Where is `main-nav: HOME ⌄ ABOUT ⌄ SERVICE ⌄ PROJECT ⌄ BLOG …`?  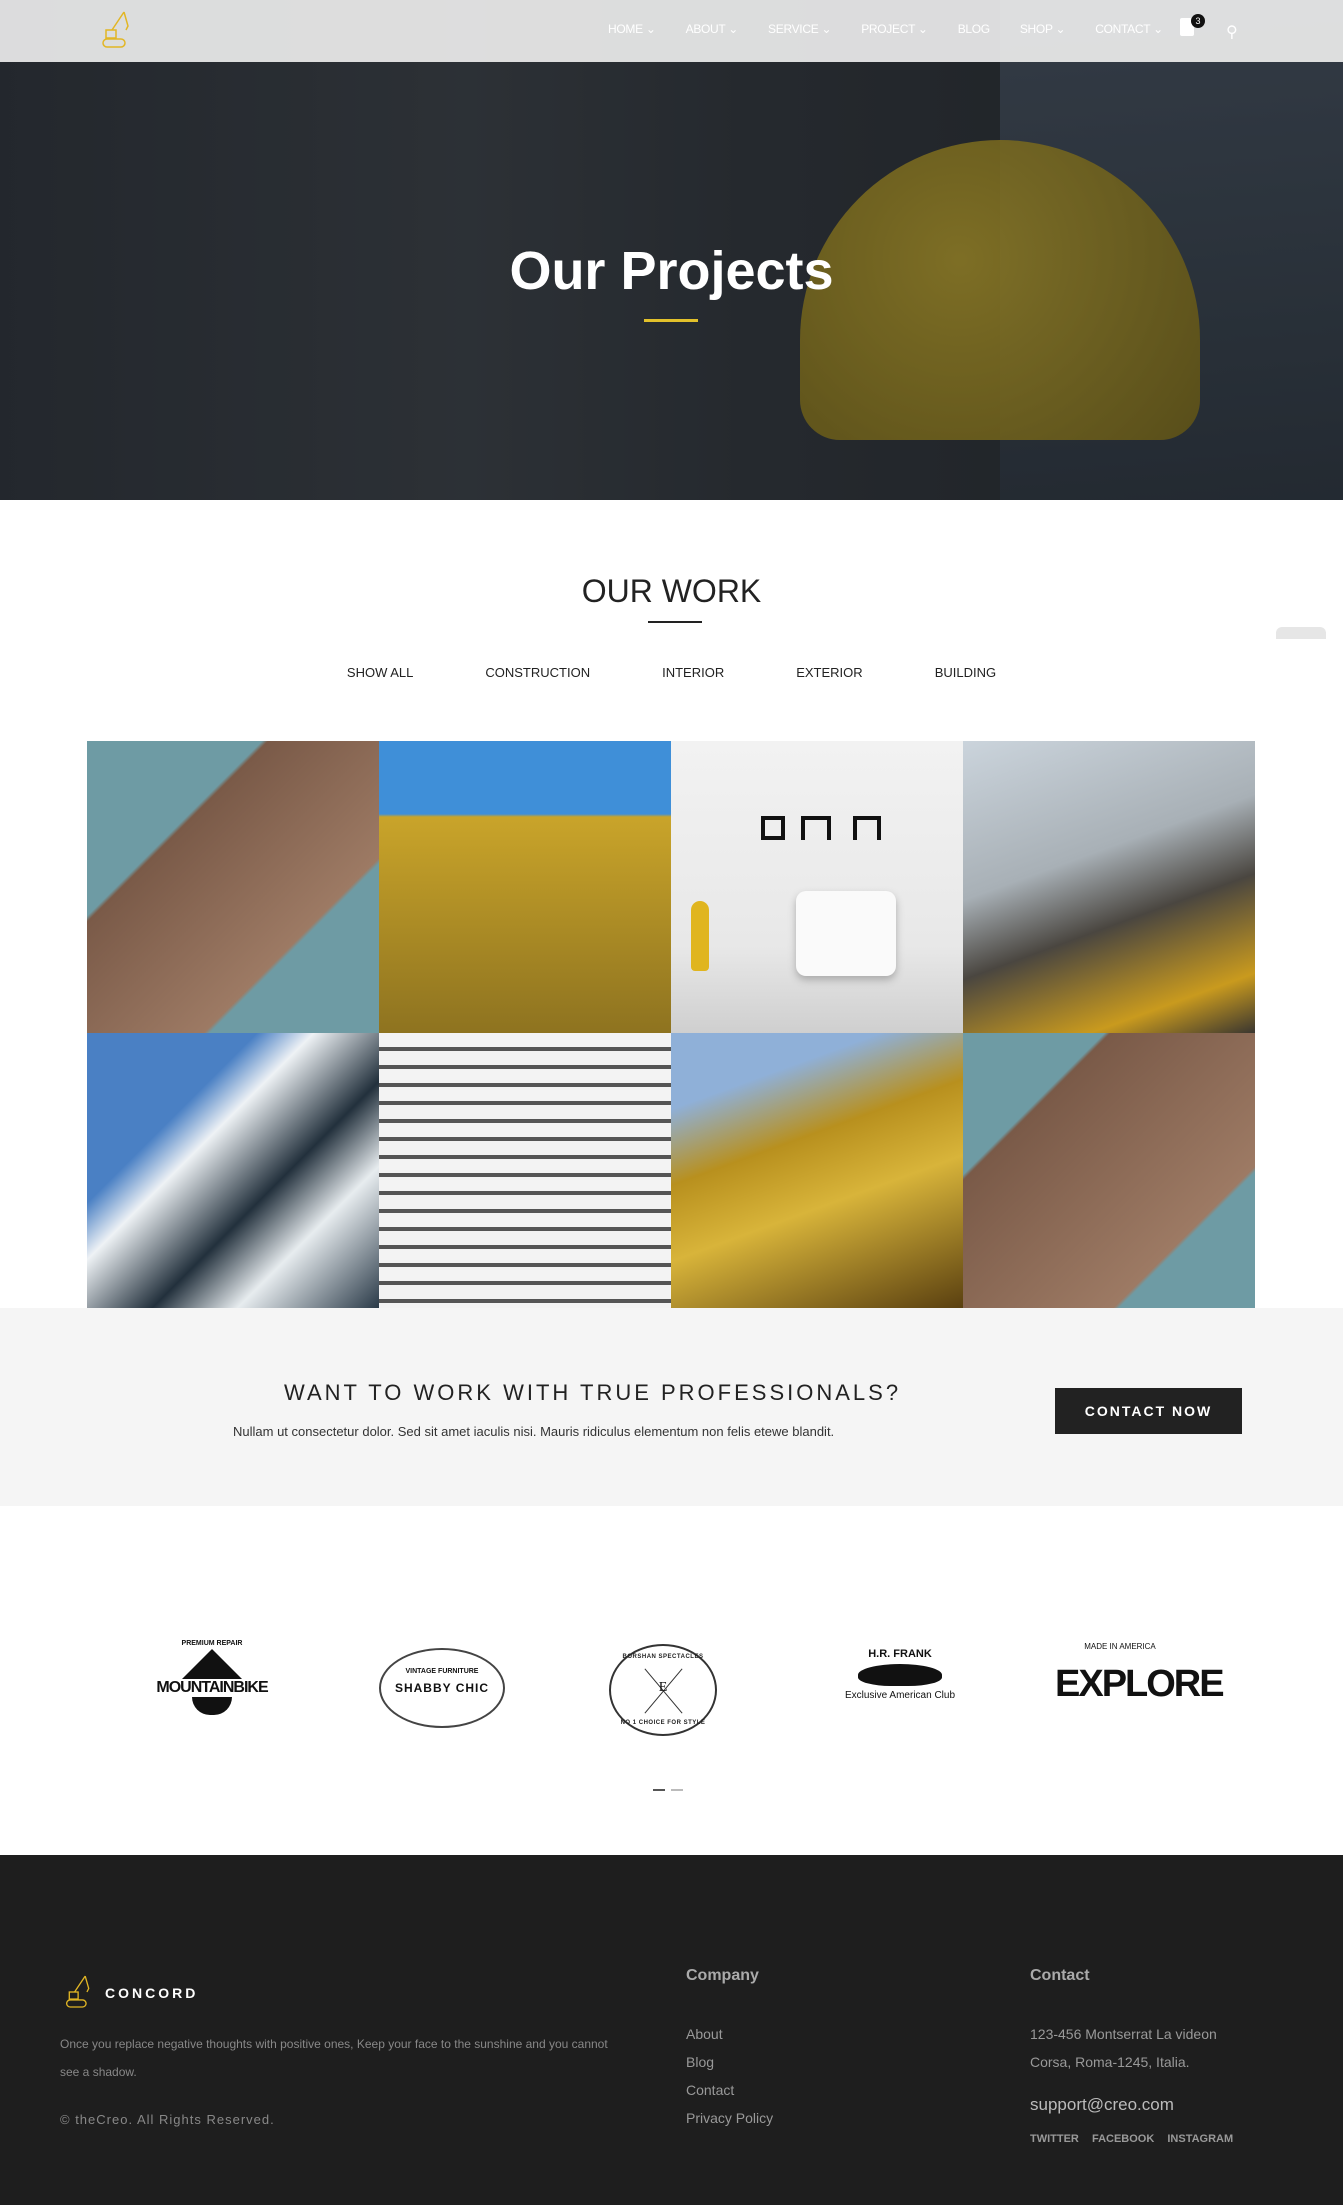 main-nav: HOME ⌄ ABOUT ⌄ SERVICE ⌄ PROJECT ⌄ BLOG … is located at coordinates (900, 29).